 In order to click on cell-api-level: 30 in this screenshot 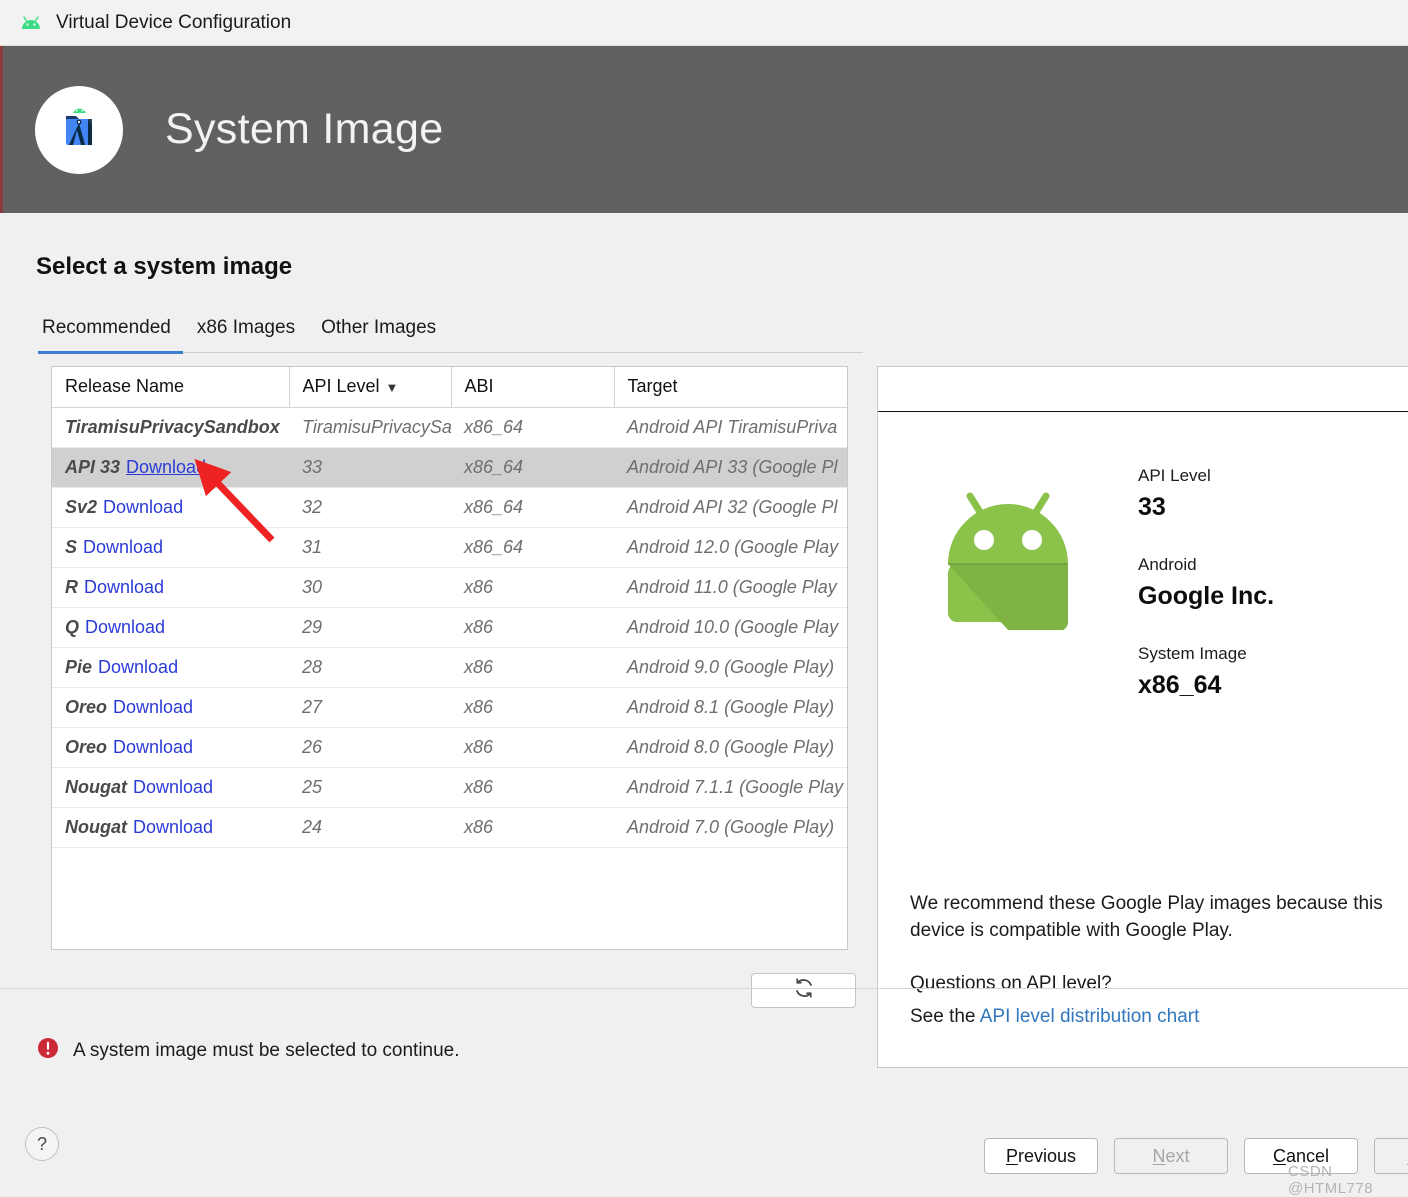, I will do `click(370, 587)`.